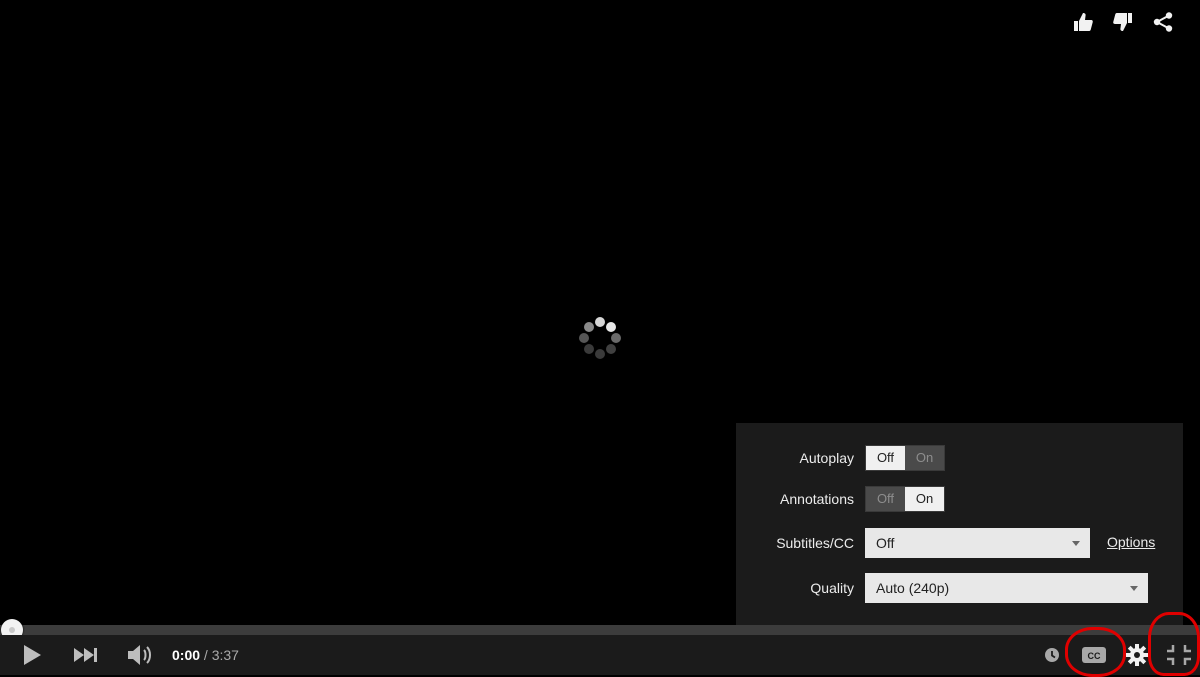 The image size is (1200, 677). I want to click on current-time: 0:00, so click(186, 655).